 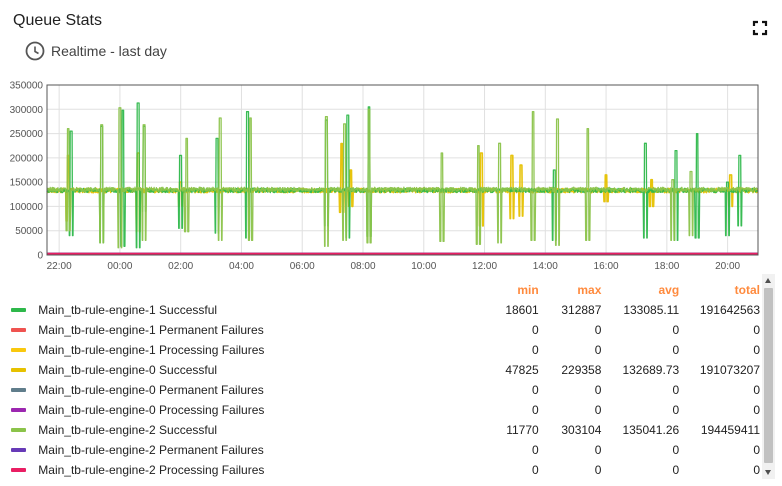 What do you see at coordinates (151, 450) in the screenshot?
I see `legend-label: Main_tb-rule-engine-2 Permanent Failures` at bounding box center [151, 450].